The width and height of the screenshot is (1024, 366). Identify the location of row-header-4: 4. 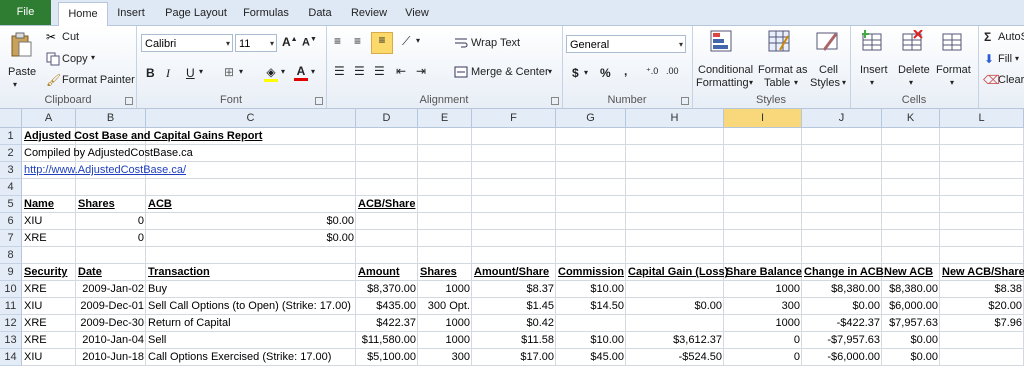
(11, 187).